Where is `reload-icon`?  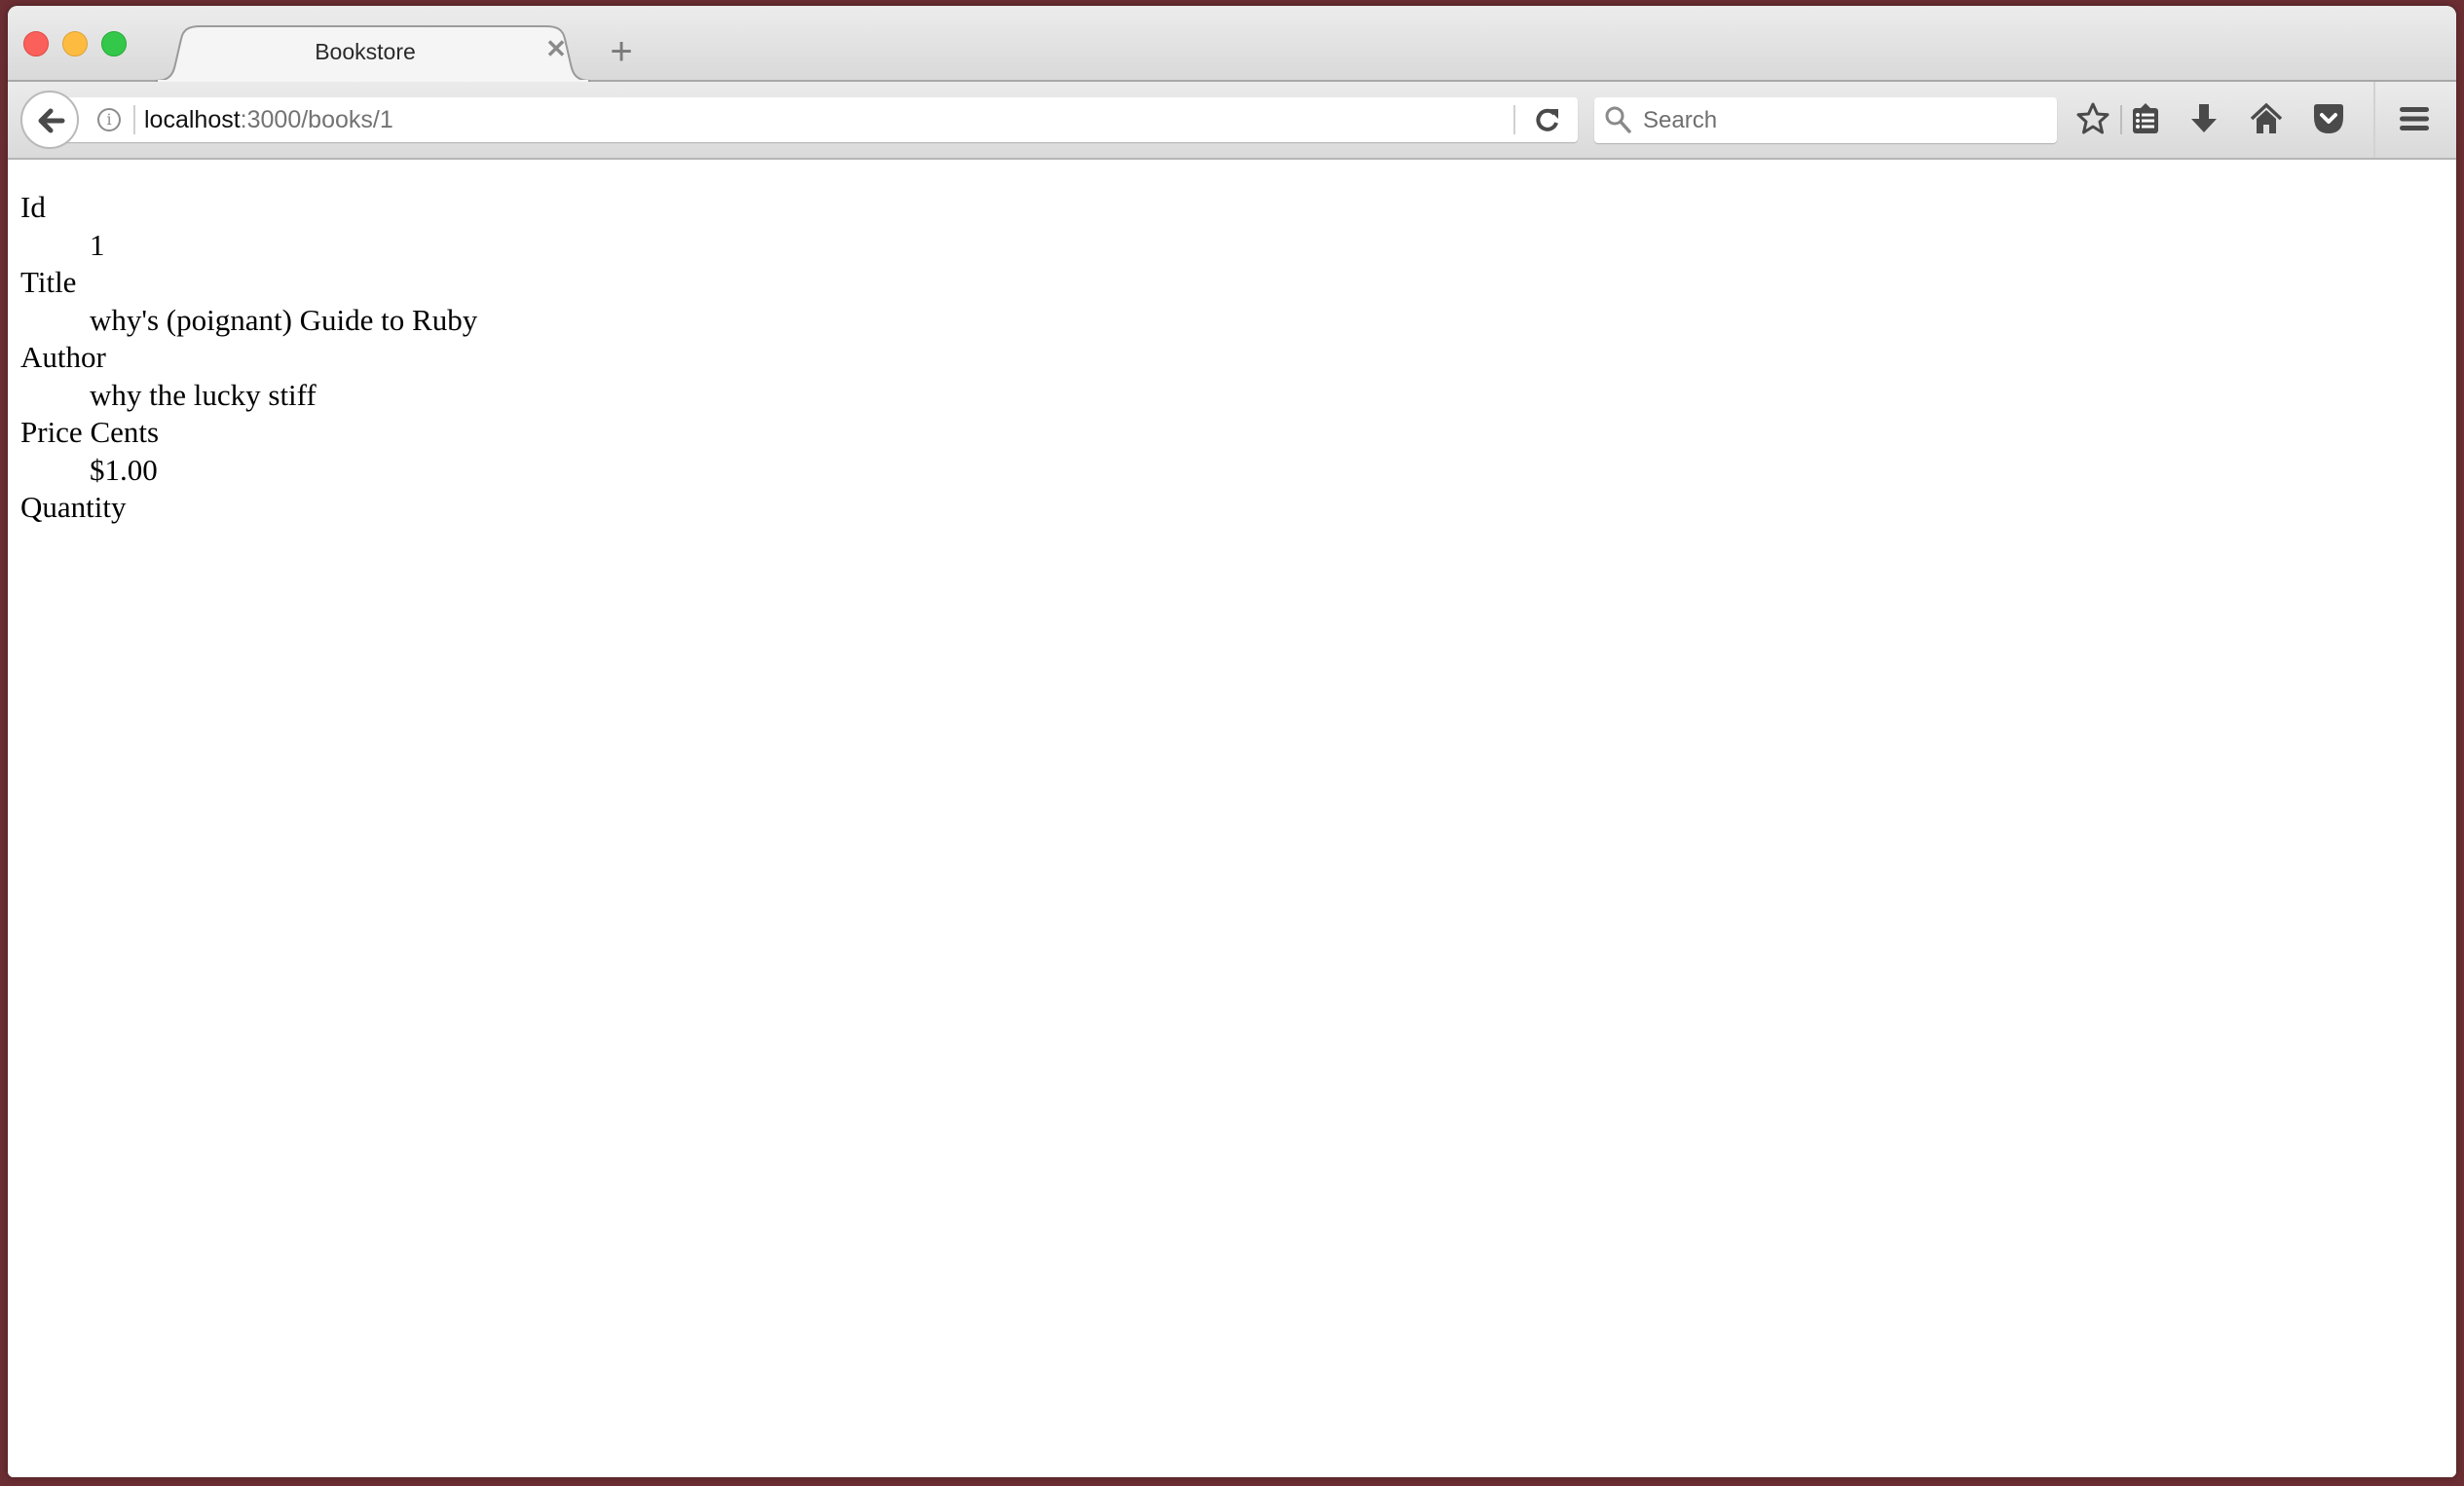 reload-icon is located at coordinates (1547, 119).